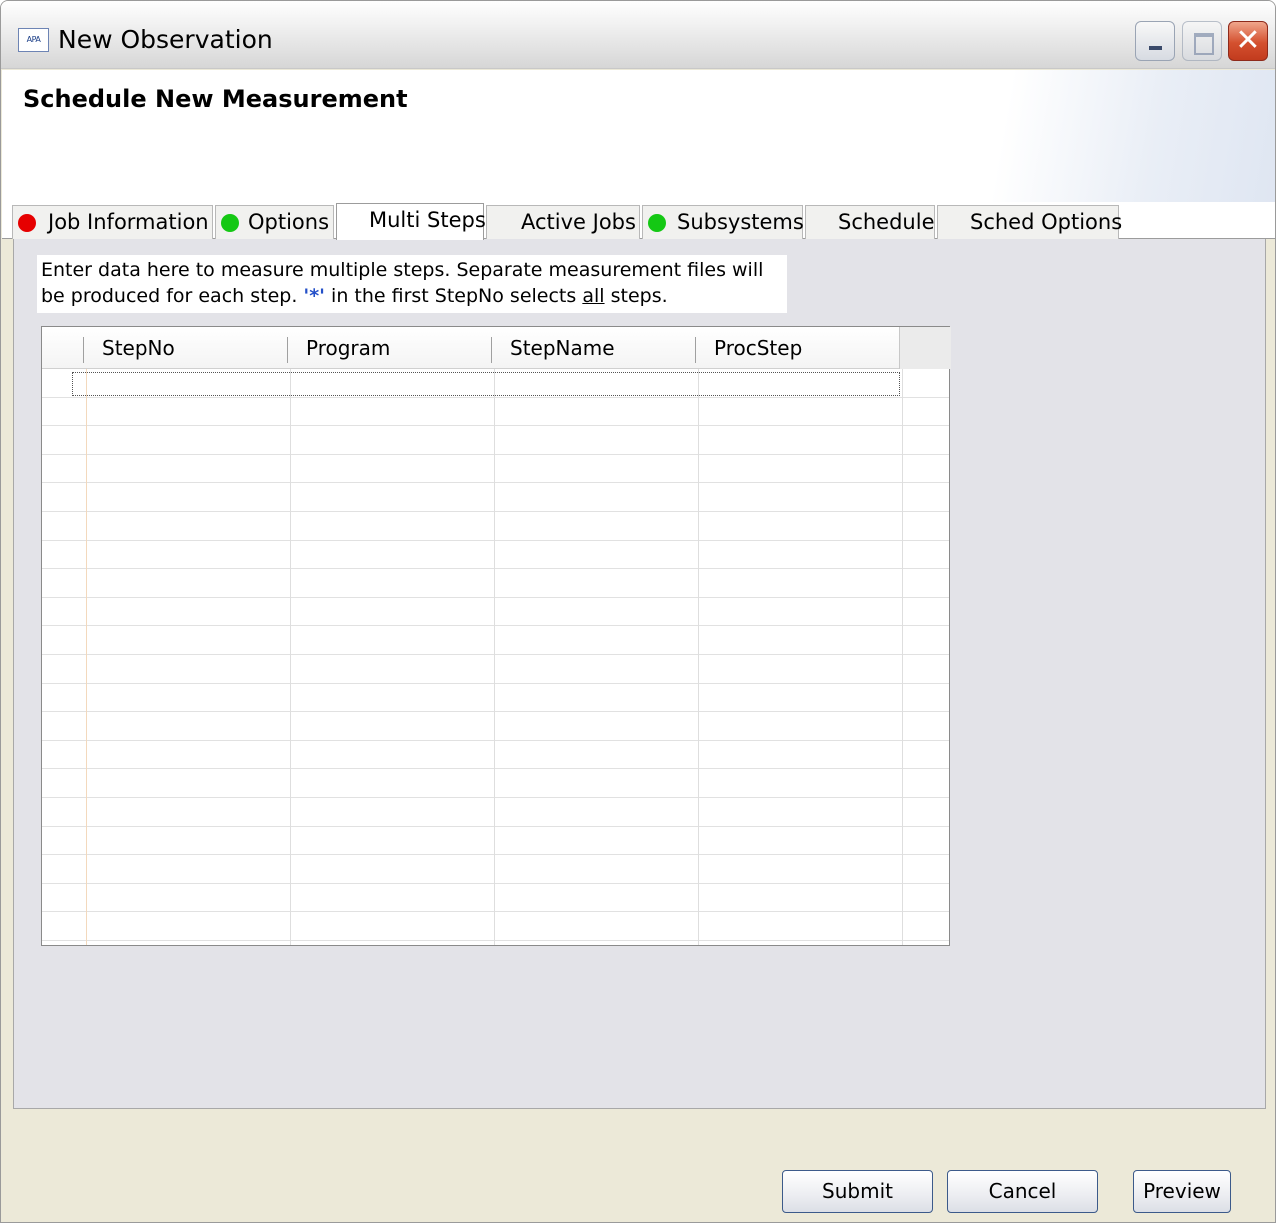  I want to click on tab-job-information: Job Information, so click(112, 222).